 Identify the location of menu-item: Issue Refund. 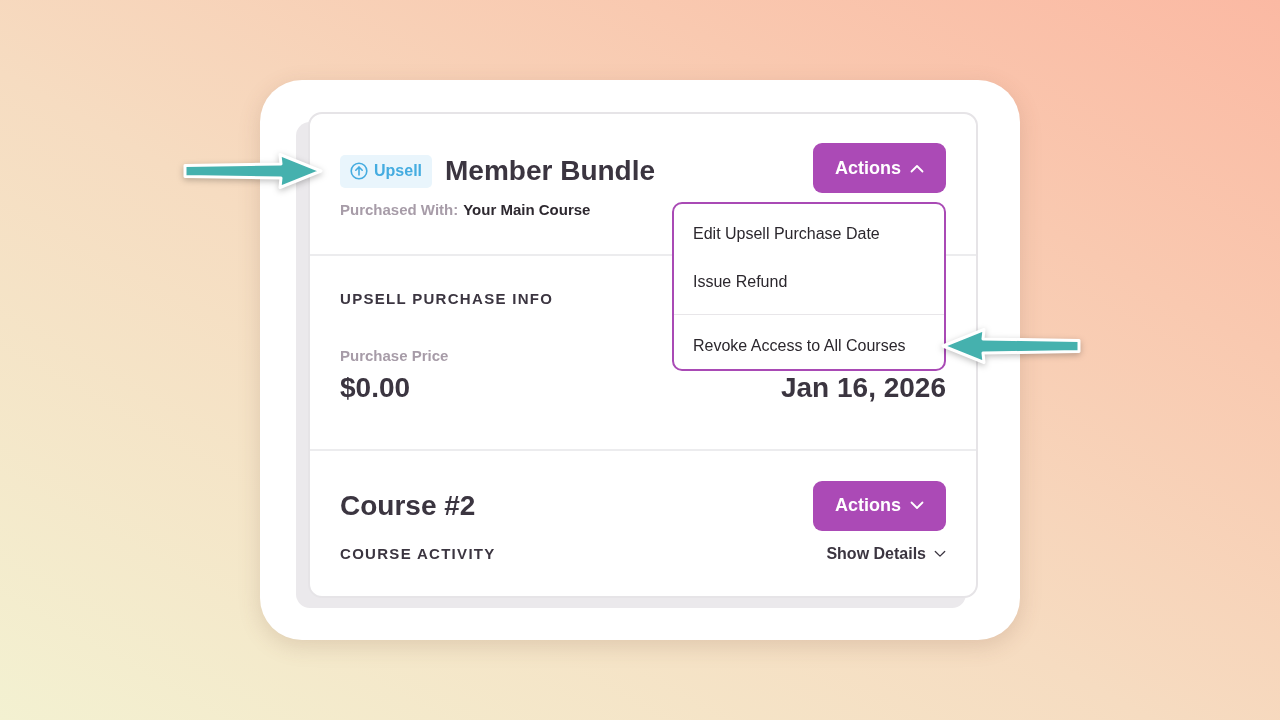
(809, 282).